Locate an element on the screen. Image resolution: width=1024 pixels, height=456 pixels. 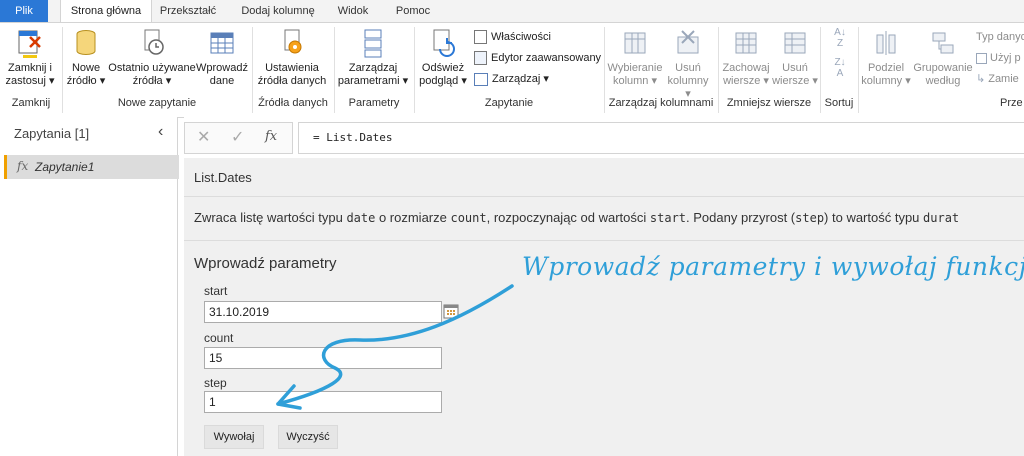
group-close: Zamknij is located at coordinates (31, 103).